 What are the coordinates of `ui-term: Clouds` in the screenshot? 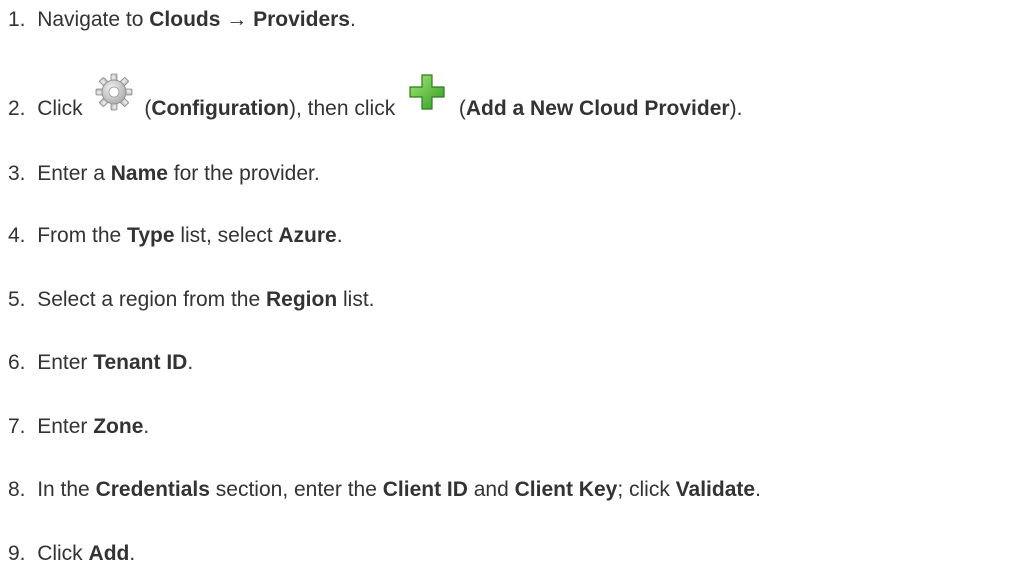 It's located at (185, 19).